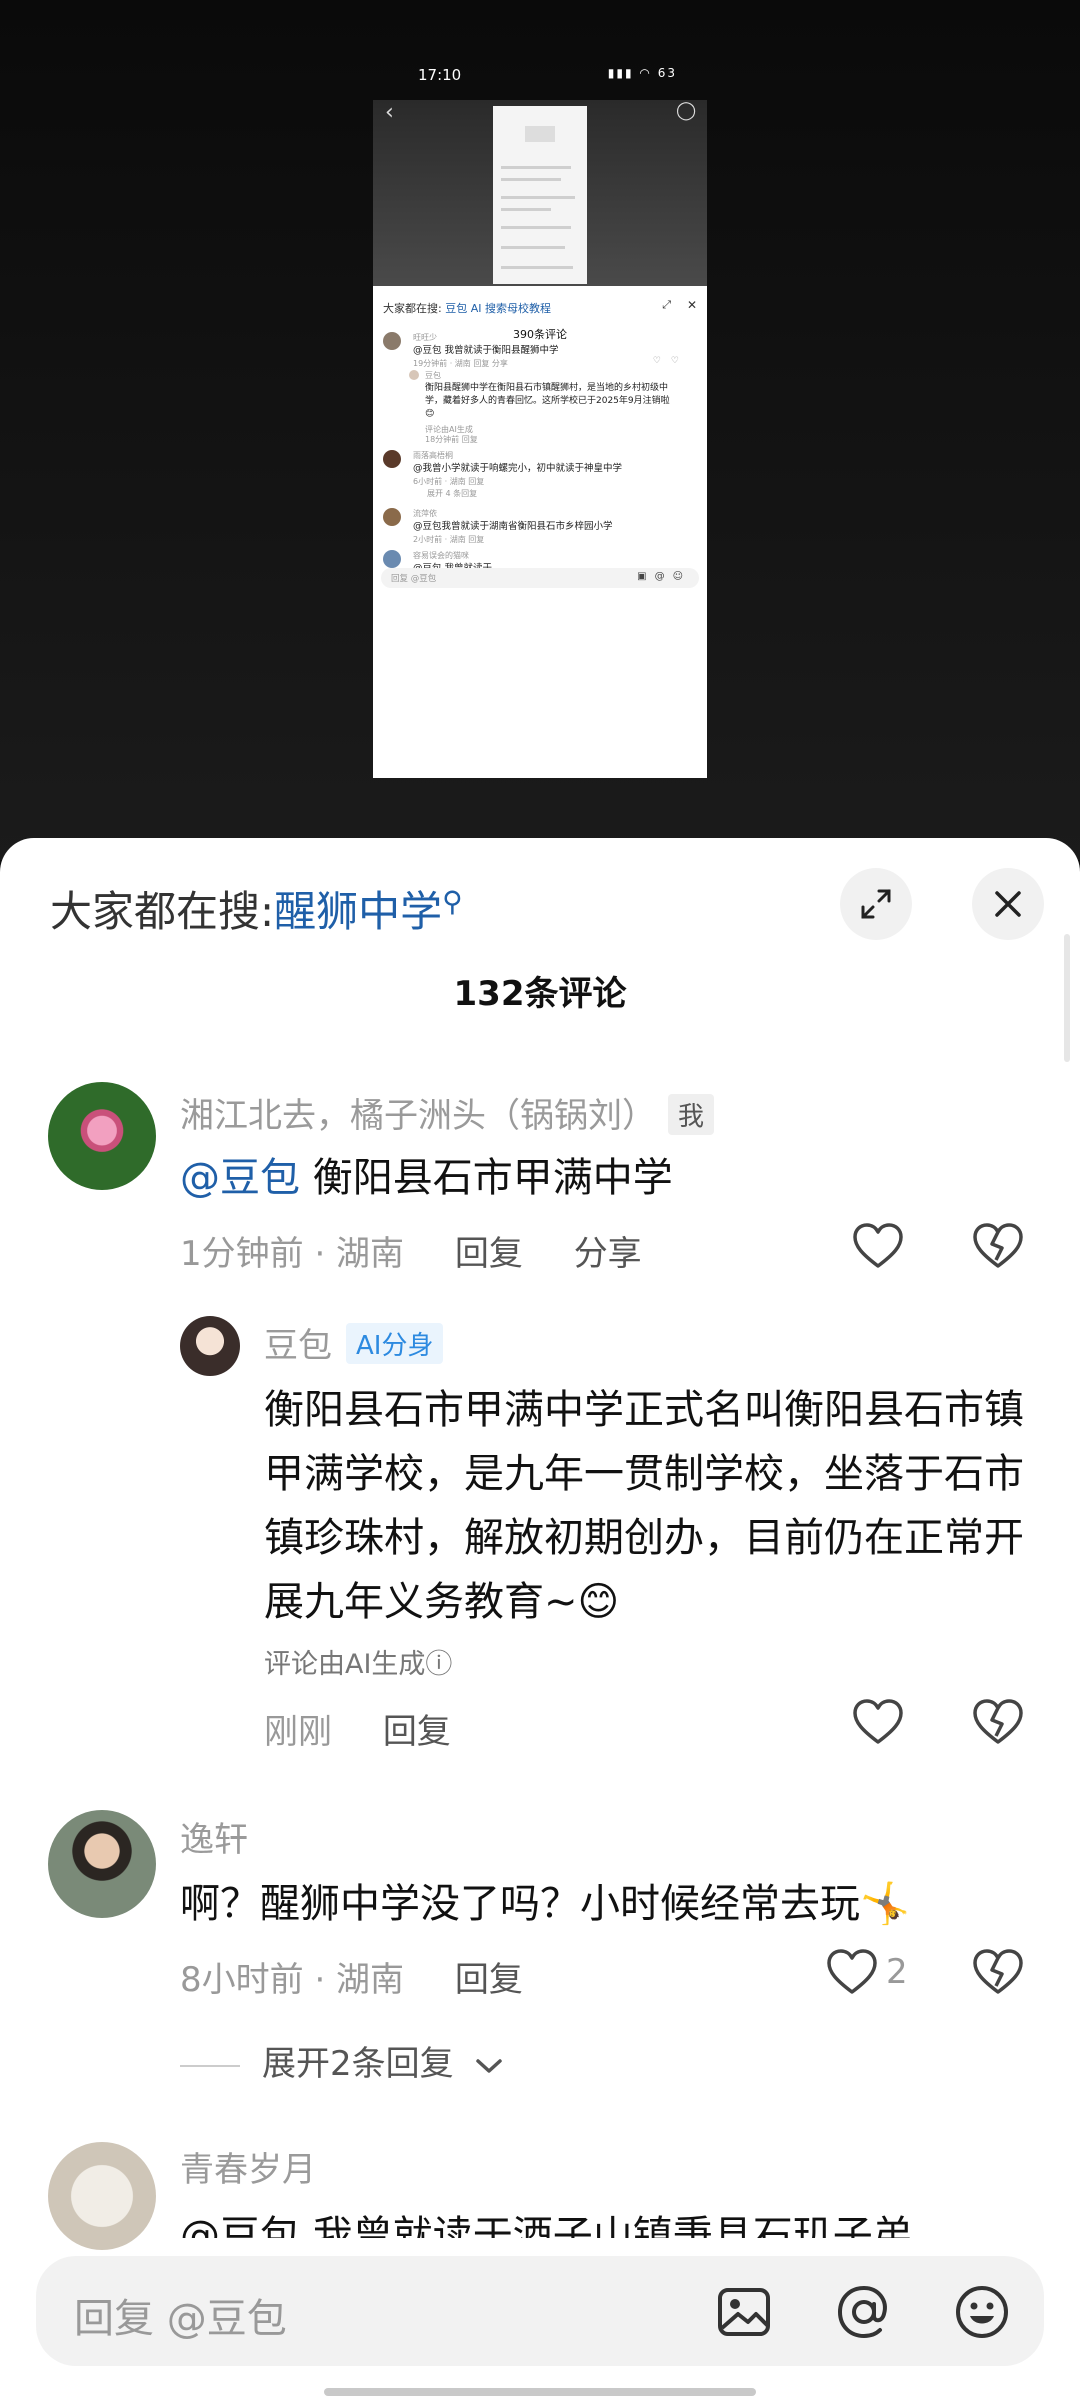  I want to click on close-icon, so click(1008, 904).